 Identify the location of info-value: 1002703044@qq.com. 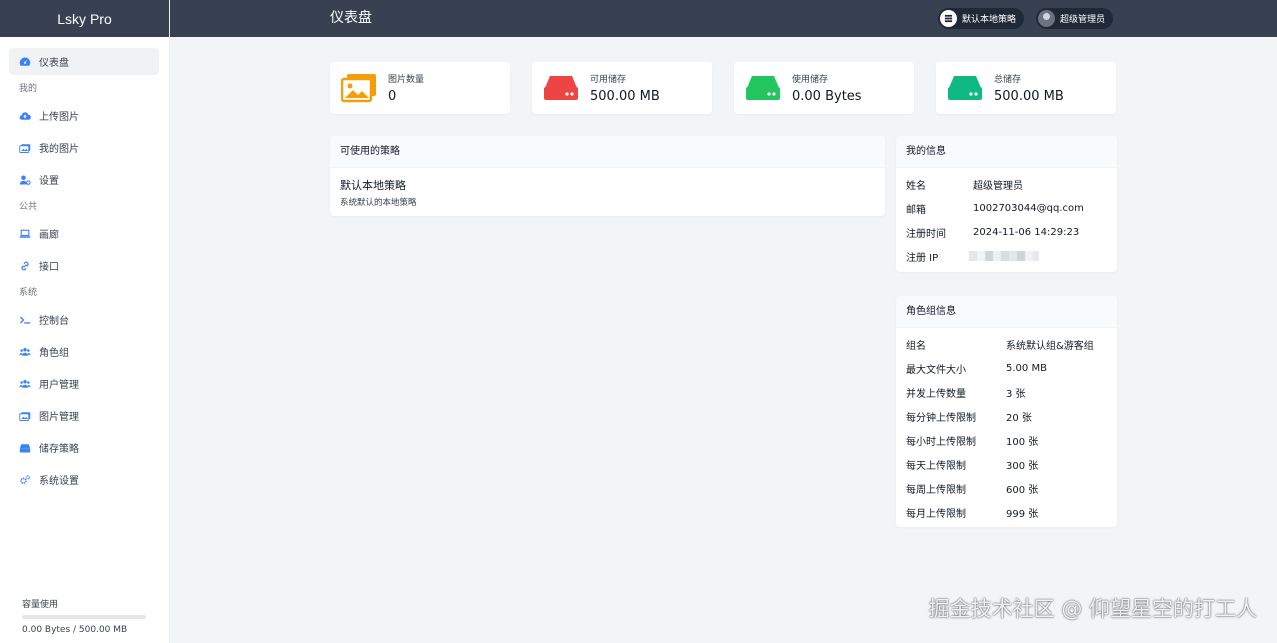
(1028, 208).